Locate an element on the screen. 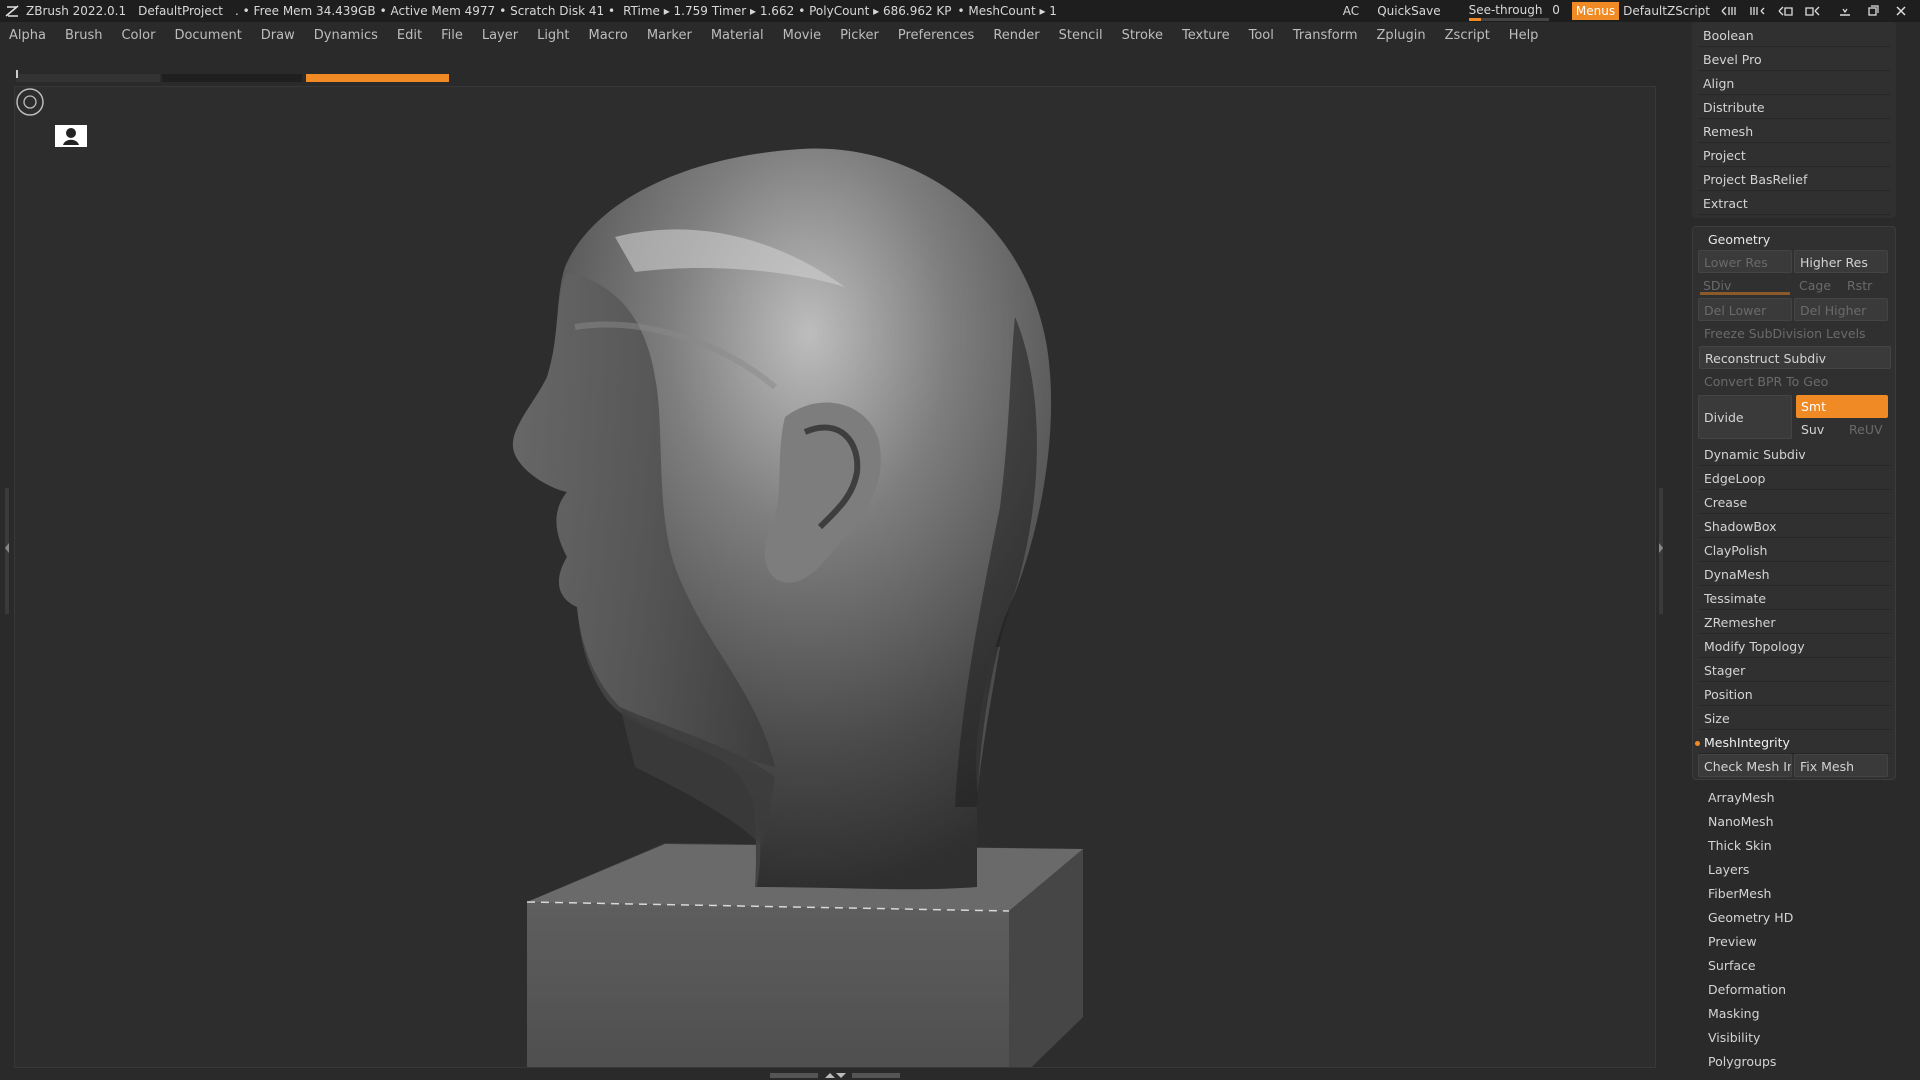 This screenshot has width=1920, height=1080. menu-tool: Tool is located at coordinates (1262, 35).